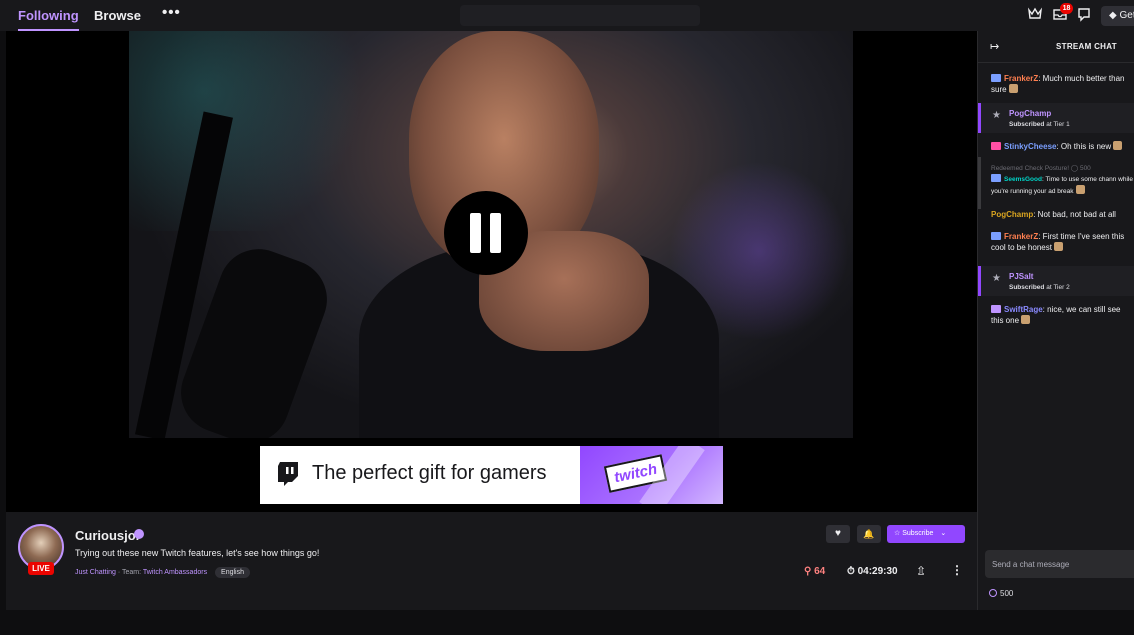 This screenshot has width=1134, height=635. Describe the element at coordinates (1056, 281) in the screenshot. I see `sub-notice: ★ PJSalt Subscribed at Tier 2` at that location.